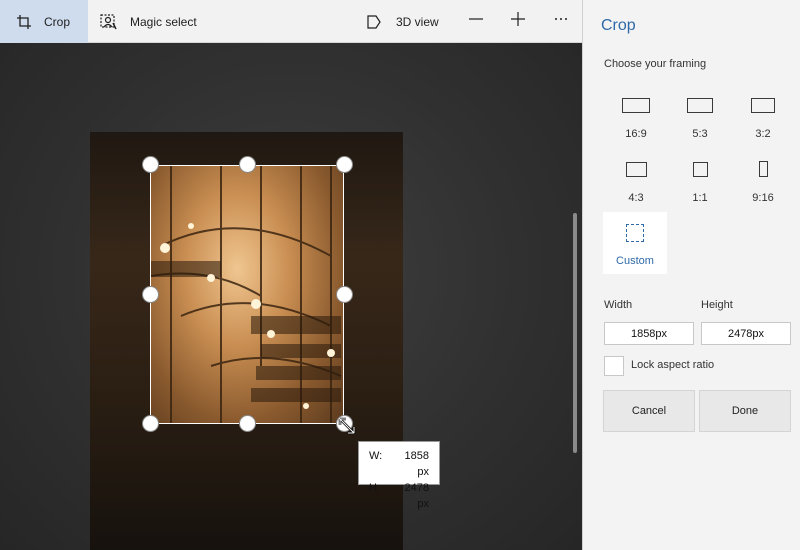 This screenshot has height=550, width=800. What do you see at coordinates (399, 475) in the screenshot?
I see `dimension-tooltip: W: 1858 px H: 2478 px` at bounding box center [399, 475].